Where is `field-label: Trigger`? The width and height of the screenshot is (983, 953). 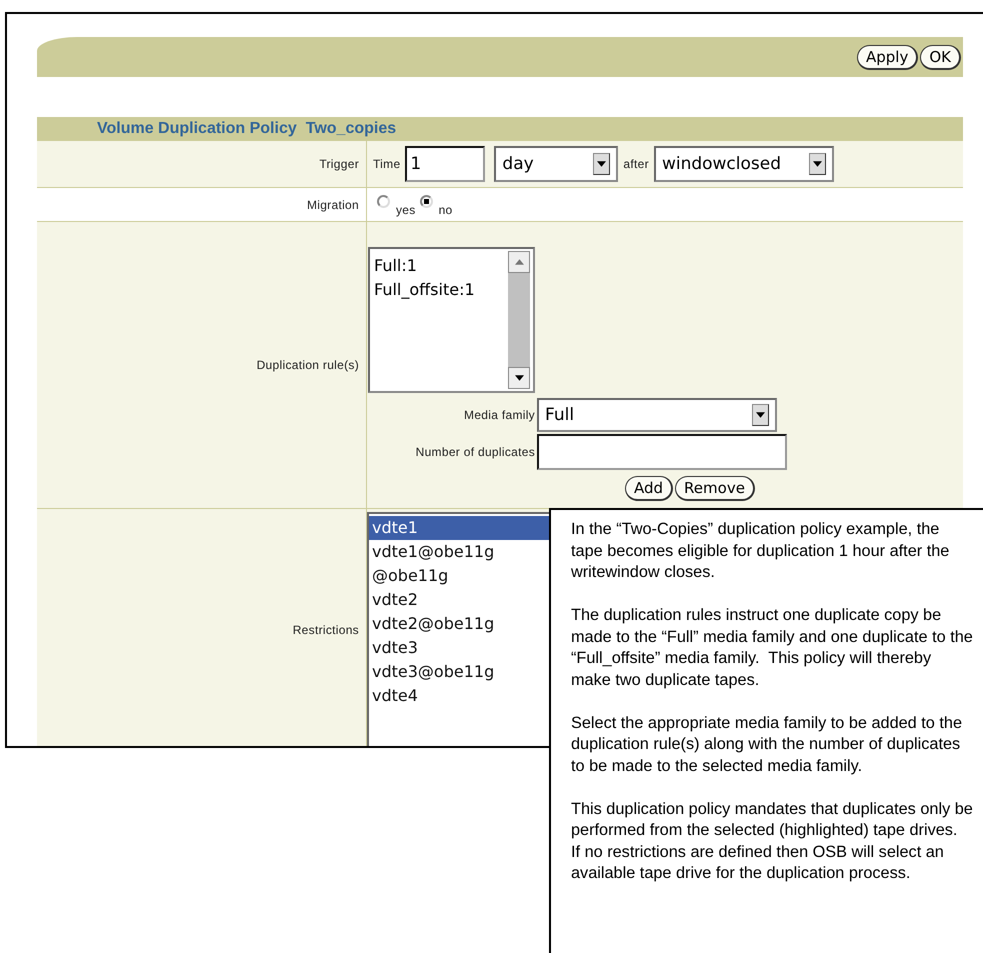 field-label: Trigger is located at coordinates (339, 164).